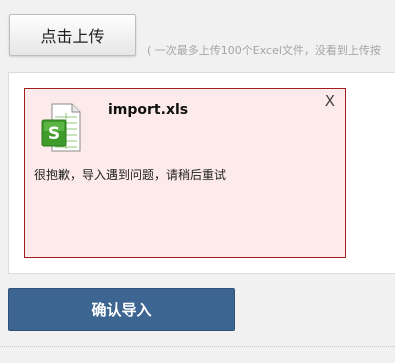  Describe the element at coordinates (330, 101) in the screenshot. I see `close-icon: X` at that location.